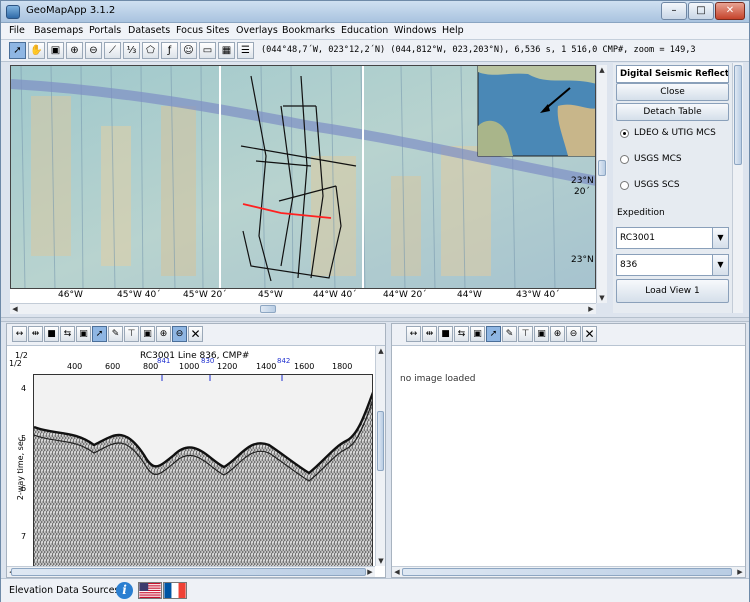  What do you see at coordinates (205, 295) in the screenshot?
I see `lon-label: 45°W 20´` at bounding box center [205, 295].